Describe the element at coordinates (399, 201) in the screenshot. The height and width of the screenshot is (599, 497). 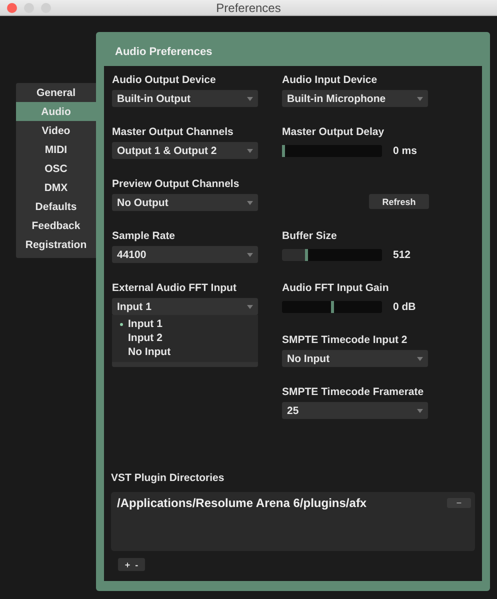
I see `refresh-button: Refresh` at that location.